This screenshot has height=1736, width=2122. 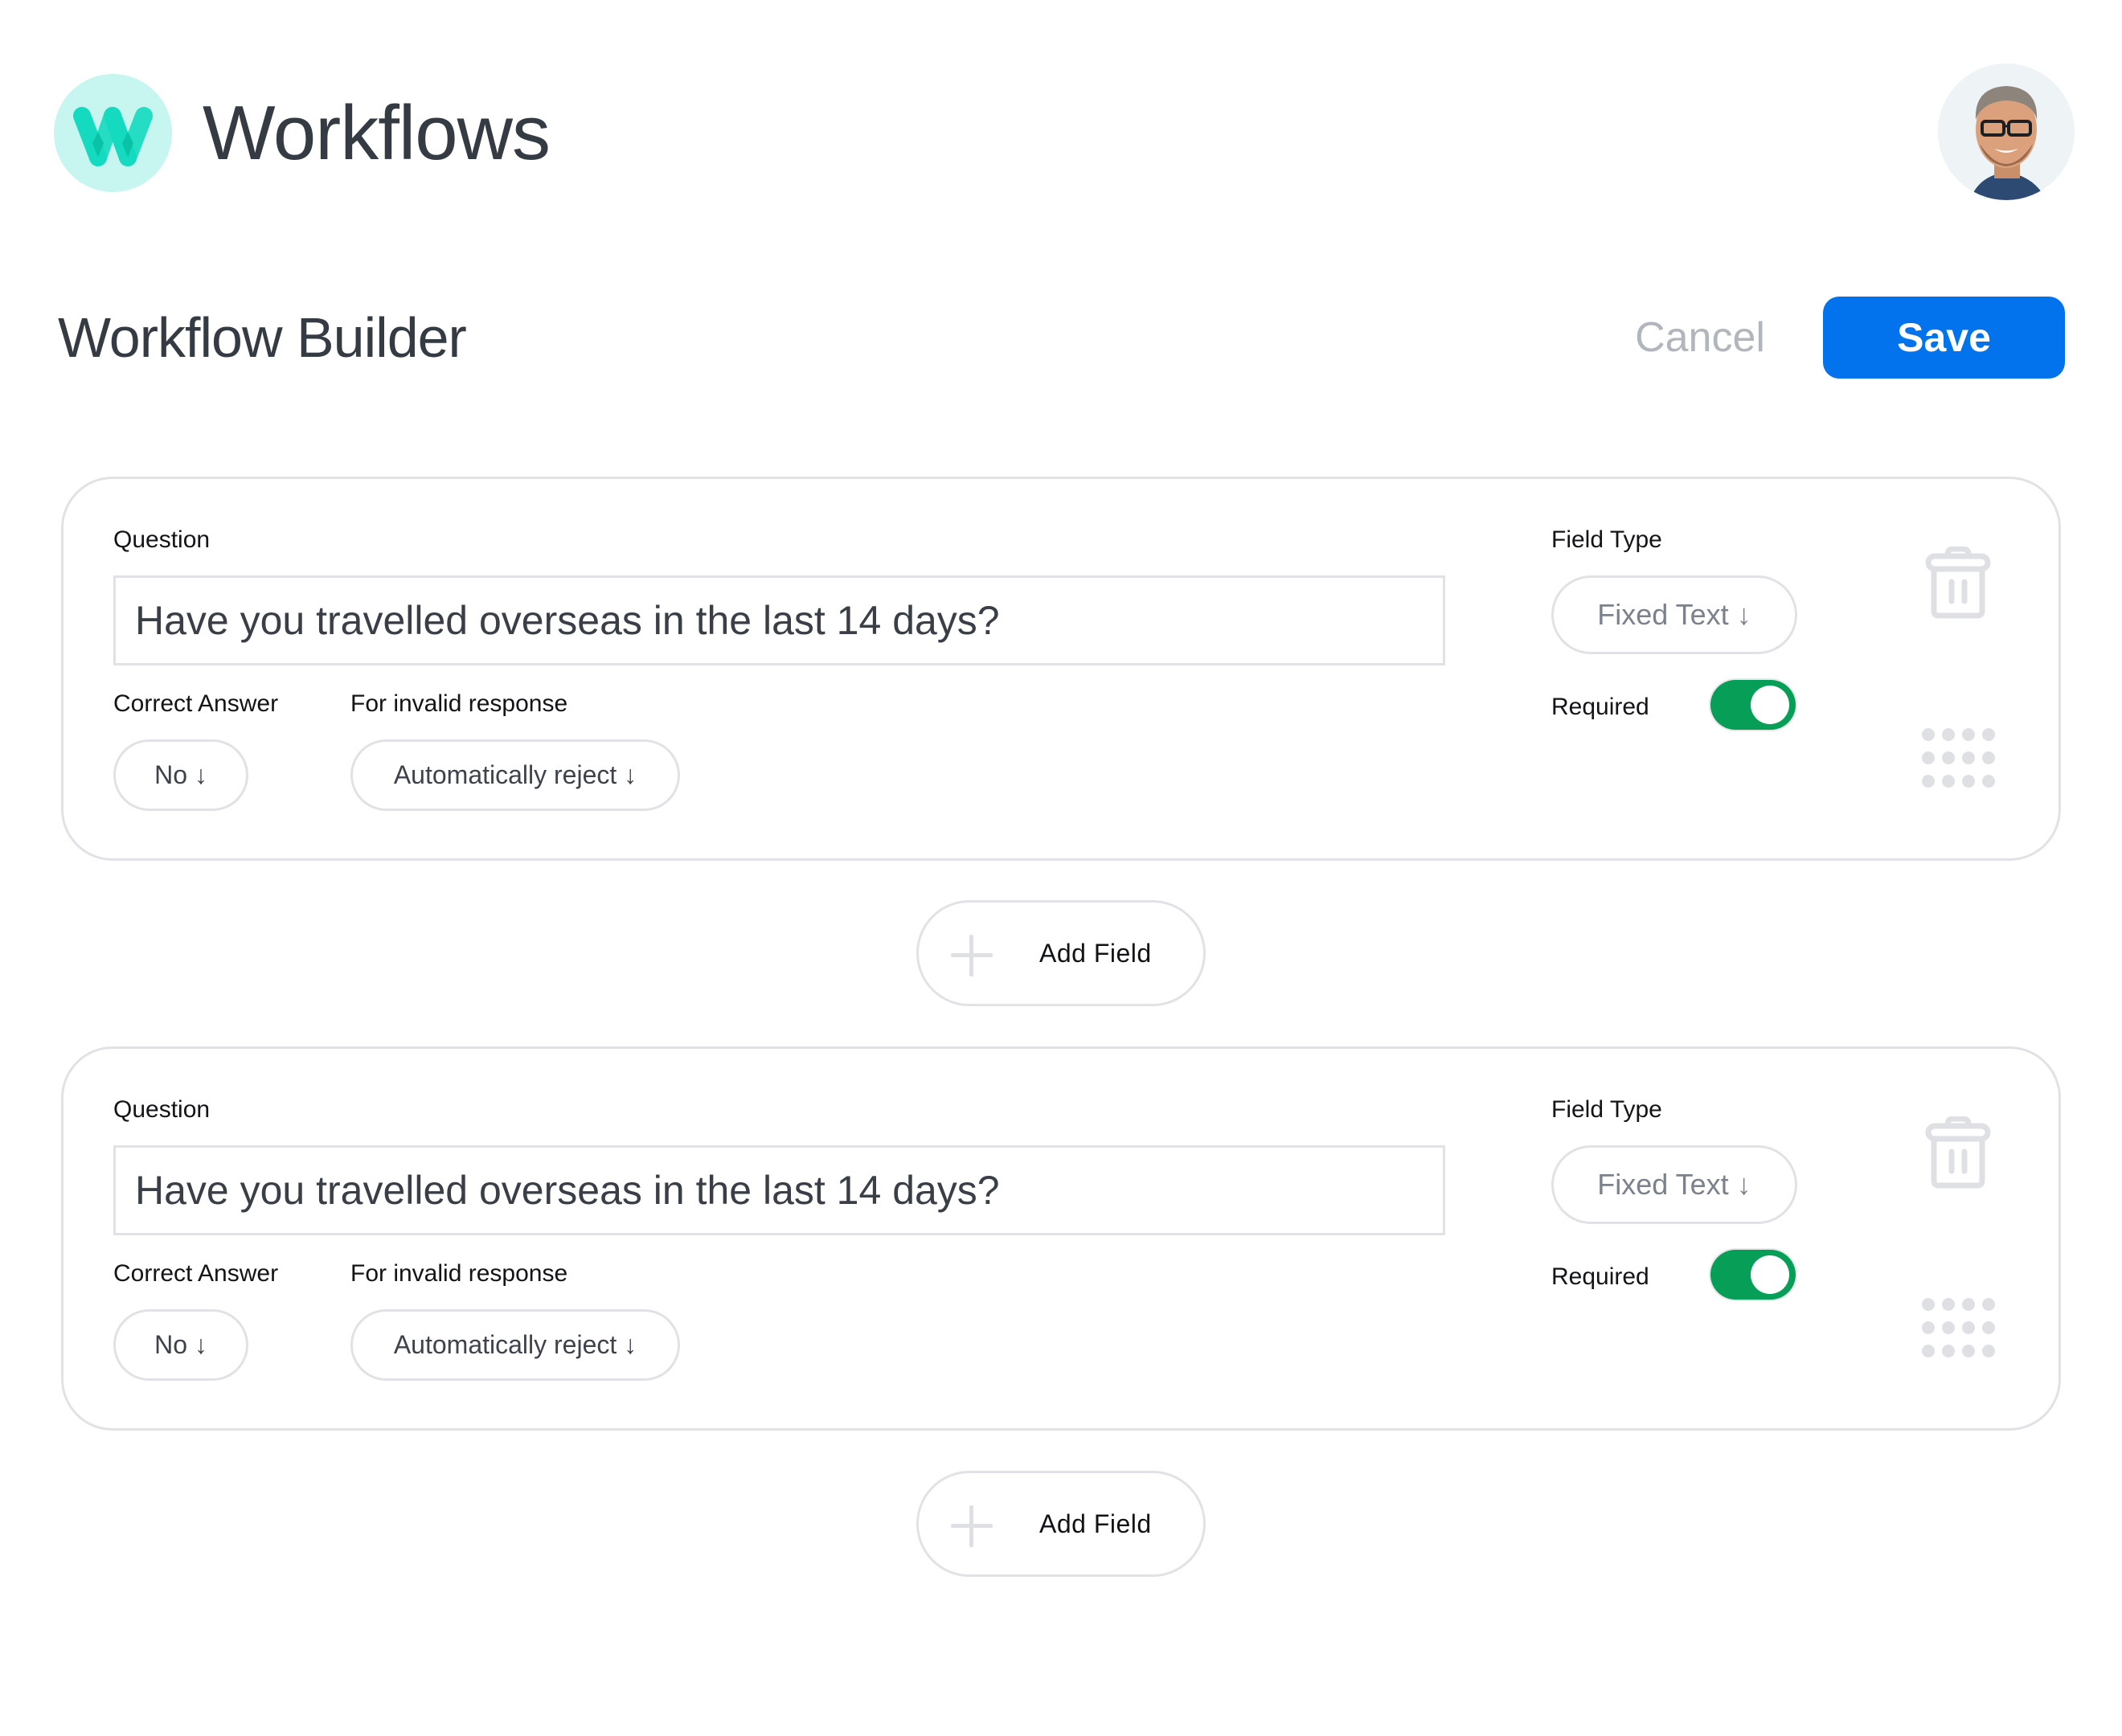 I want to click on page-title: Workflow Builder, so click(x=262, y=337).